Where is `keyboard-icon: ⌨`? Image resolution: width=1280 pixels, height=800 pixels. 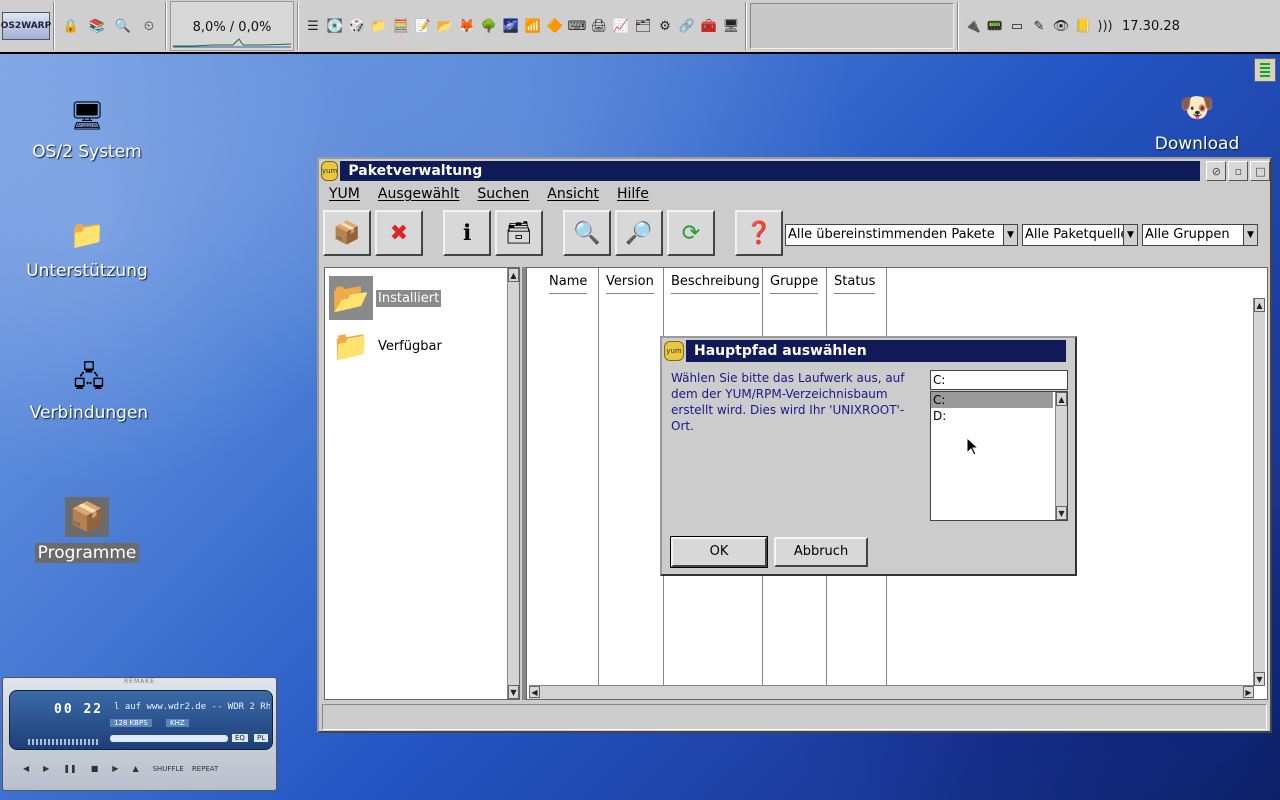 keyboard-icon: ⌨ is located at coordinates (577, 26).